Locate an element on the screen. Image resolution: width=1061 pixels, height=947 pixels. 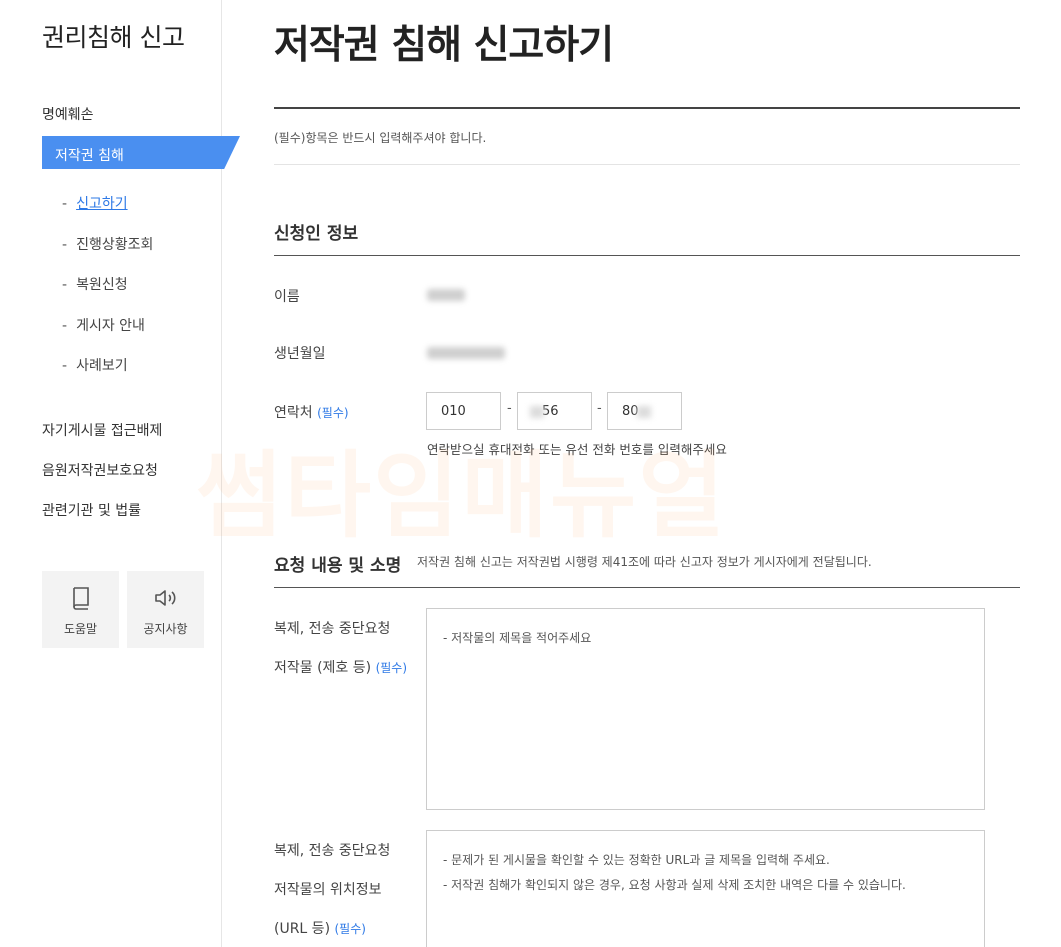
birth-label: 생년월일 is located at coordinates (300, 354).